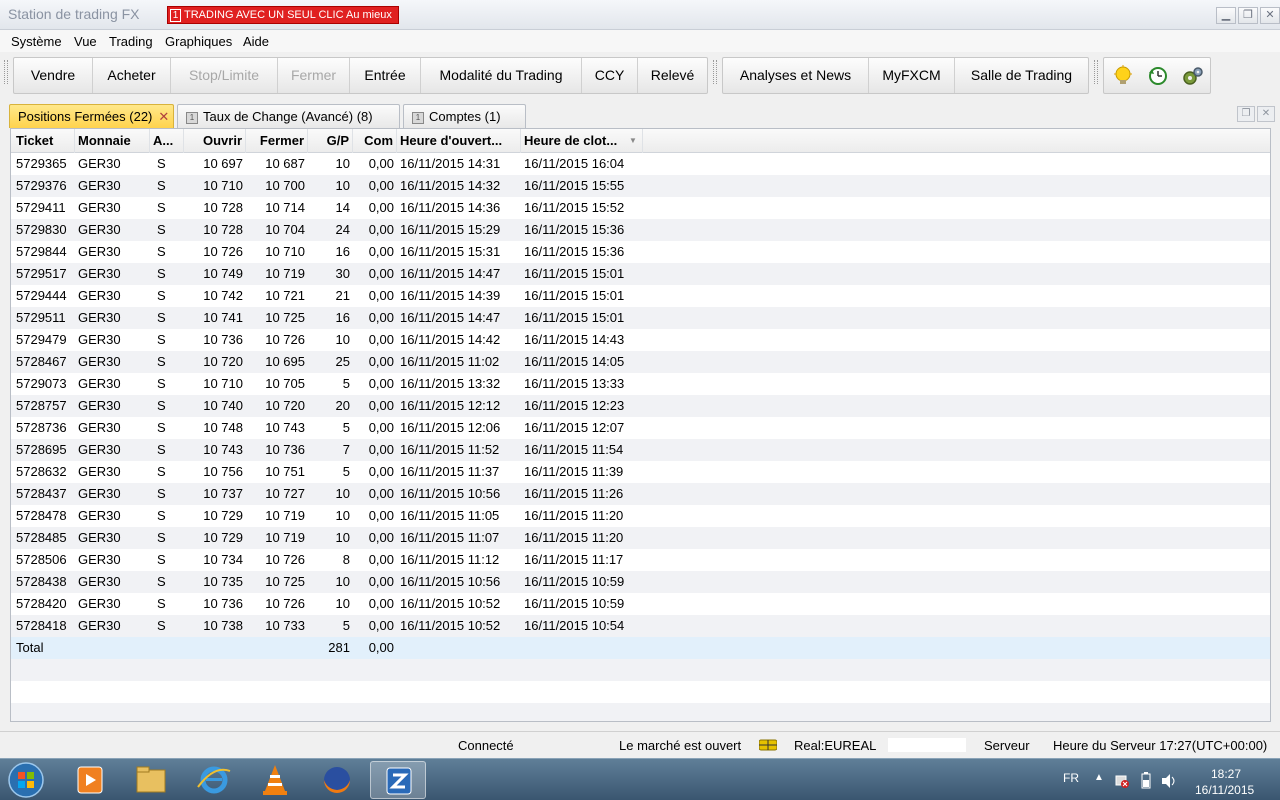 The width and height of the screenshot is (1280, 800). Describe the element at coordinates (1246, 114) in the screenshot. I see `panel-restore-button: ❐` at that location.